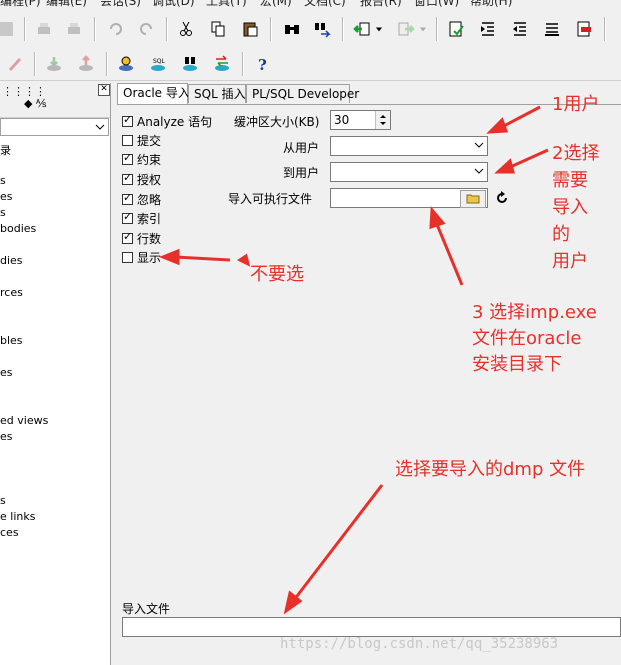 The width and height of the screenshot is (621, 665). Describe the element at coordinates (277, 274) in the screenshot. I see `annotation-dont-select: 不要选` at that location.